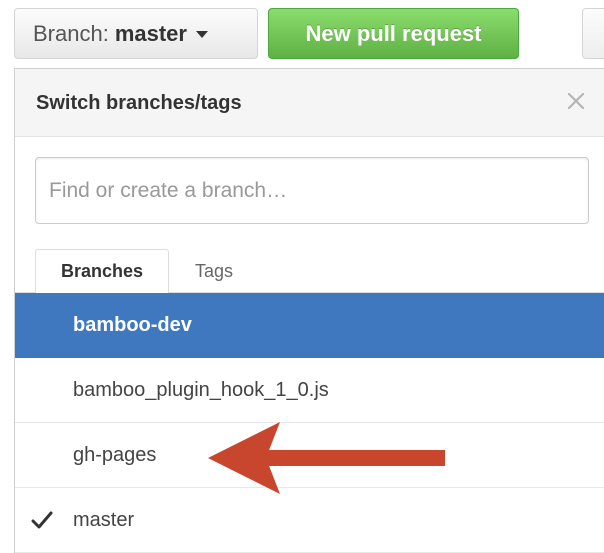 The height and width of the screenshot is (553, 604). I want to click on branch-search-input, so click(312, 190).